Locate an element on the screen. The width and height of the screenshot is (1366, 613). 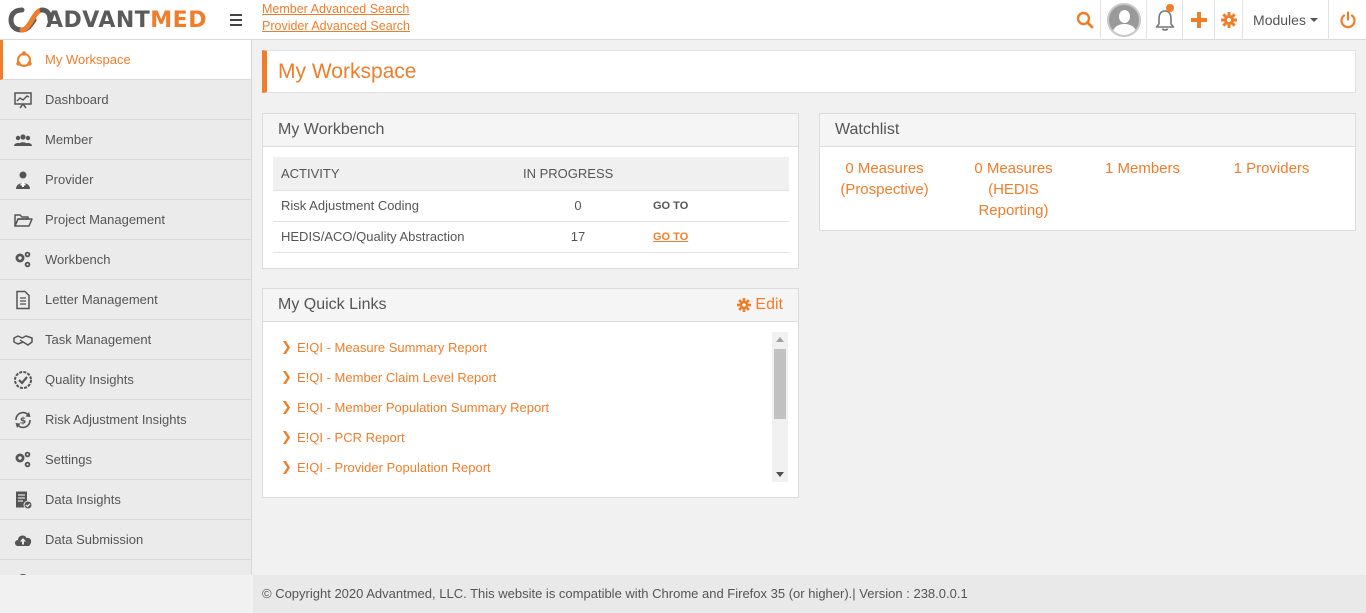
sidebar-item-quality-insights: Quality Insights is located at coordinates (125, 380).